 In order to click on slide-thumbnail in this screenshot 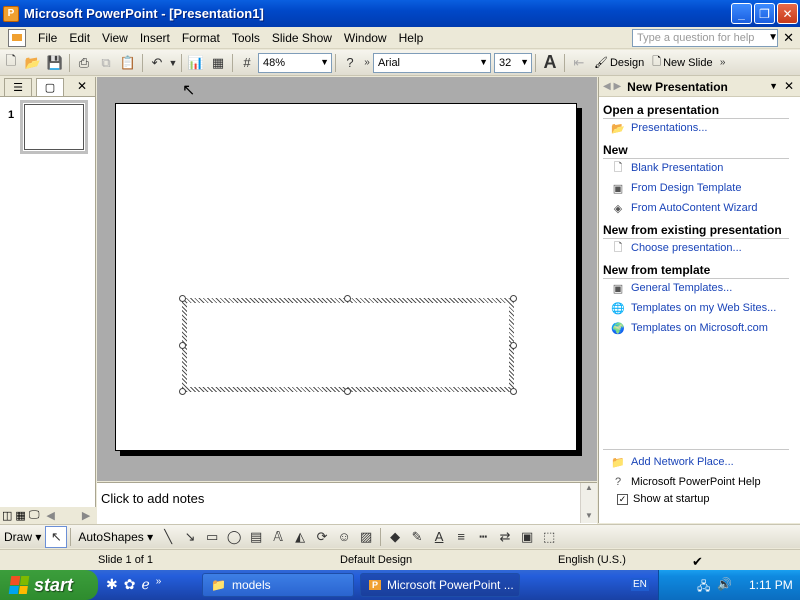, I will do `click(54, 127)`.